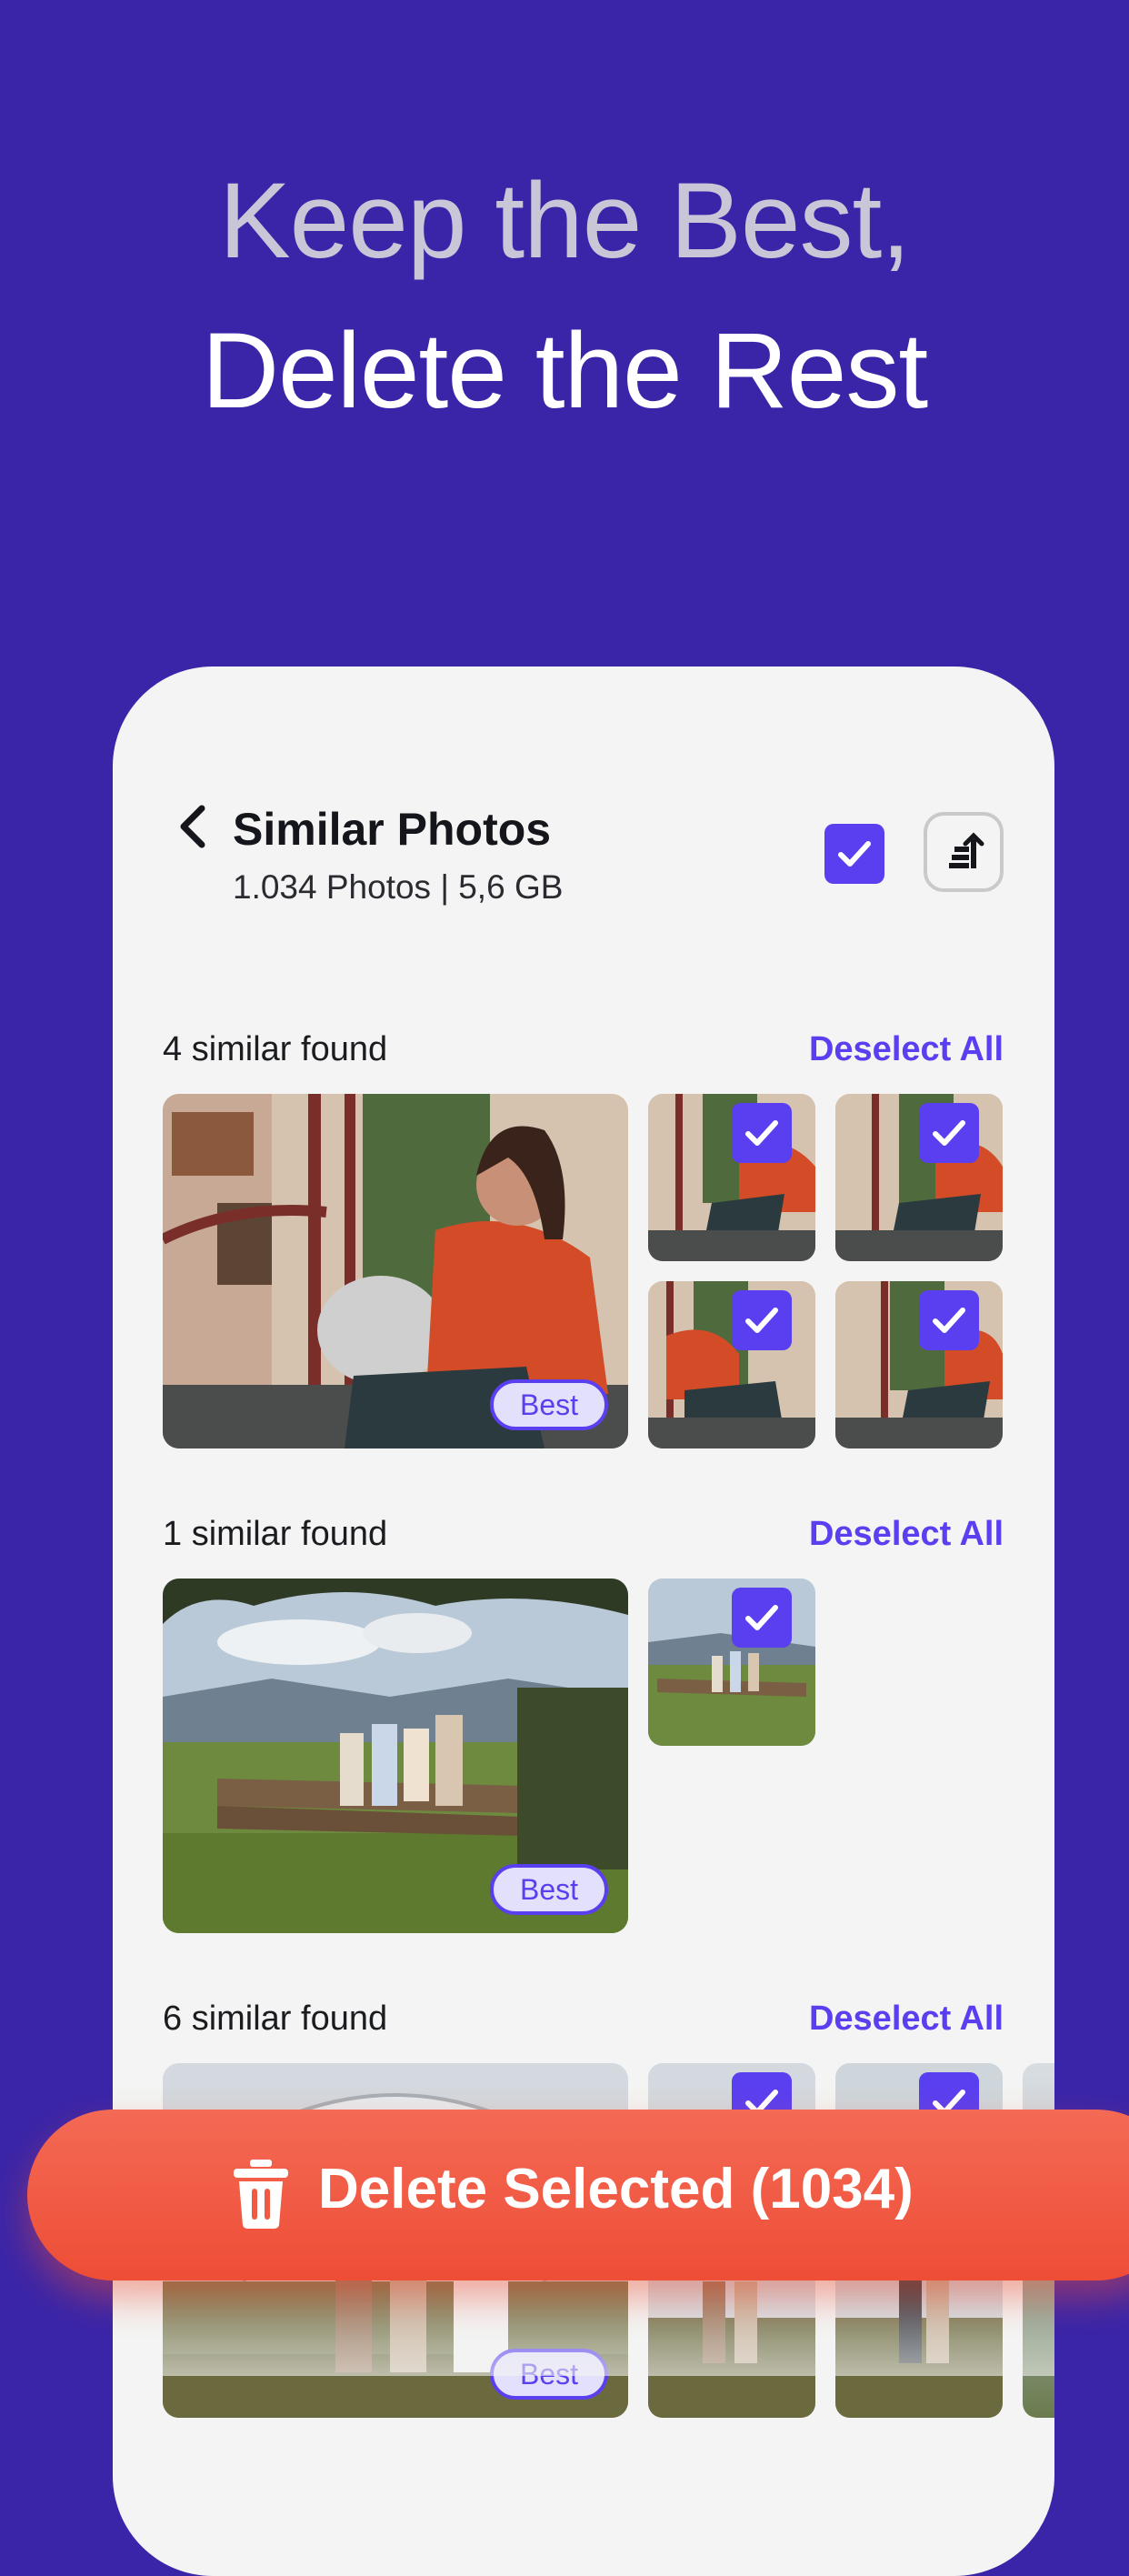 The height and width of the screenshot is (2576, 1129). What do you see at coordinates (276, 2019) in the screenshot?
I see `group-3-label: 6 similar found` at bounding box center [276, 2019].